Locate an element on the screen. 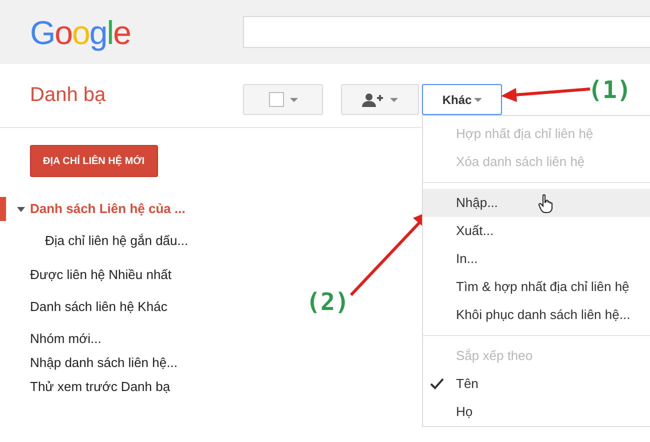 The image size is (650, 442). annotation-label: (1) is located at coordinates (610, 90).